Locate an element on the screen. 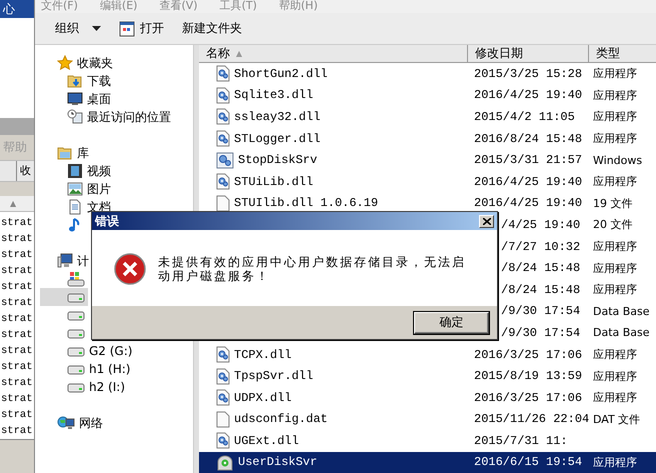 Image resolution: width=656 pixels, height=473 pixels. file-row: Sqlite3.dll 2016/4/25 19:40 应用程序 is located at coordinates (427, 95).